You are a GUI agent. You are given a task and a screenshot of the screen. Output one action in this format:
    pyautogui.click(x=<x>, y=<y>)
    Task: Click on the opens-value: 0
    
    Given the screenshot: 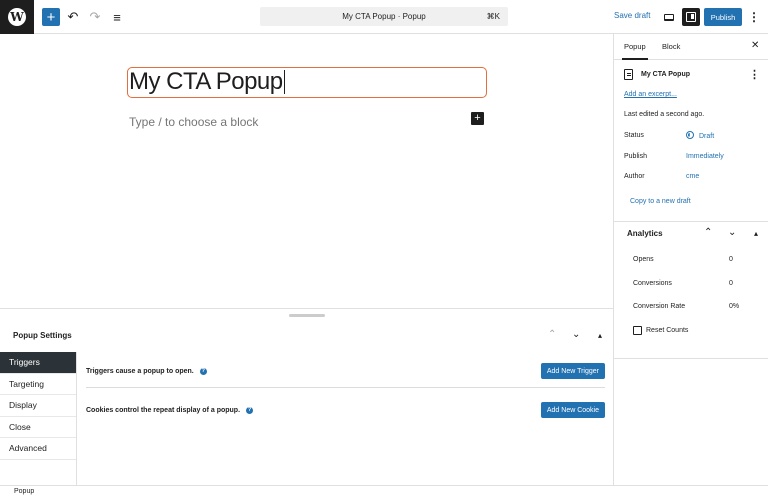 What is the action you would take?
    pyautogui.click(x=731, y=259)
    